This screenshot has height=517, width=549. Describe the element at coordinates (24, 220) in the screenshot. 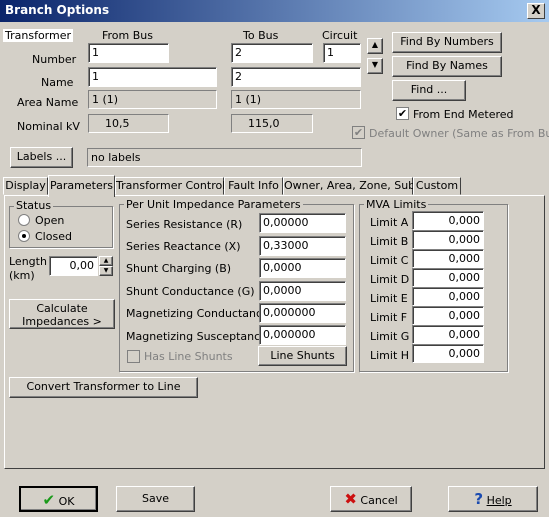

I see `open-radio` at that location.